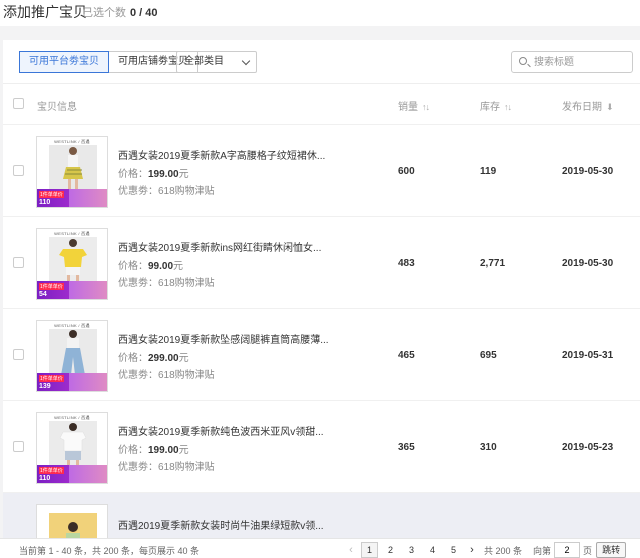  What do you see at coordinates (73, 260) in the screenshot?
I see `yellow-tshirt-outfit-image` at bounding box center [73, 260].